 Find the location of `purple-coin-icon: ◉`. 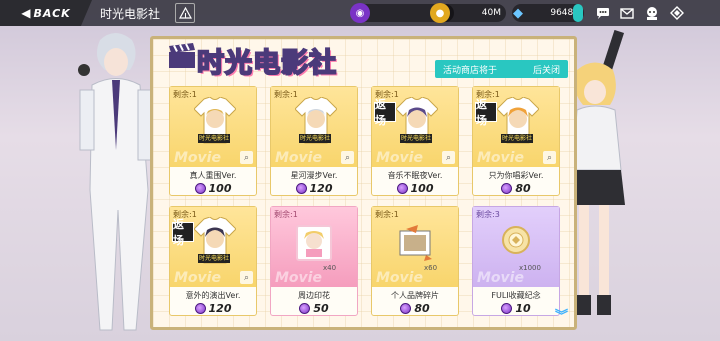

purple-coin-icon: ◉ is located at coordinates (360, 13).